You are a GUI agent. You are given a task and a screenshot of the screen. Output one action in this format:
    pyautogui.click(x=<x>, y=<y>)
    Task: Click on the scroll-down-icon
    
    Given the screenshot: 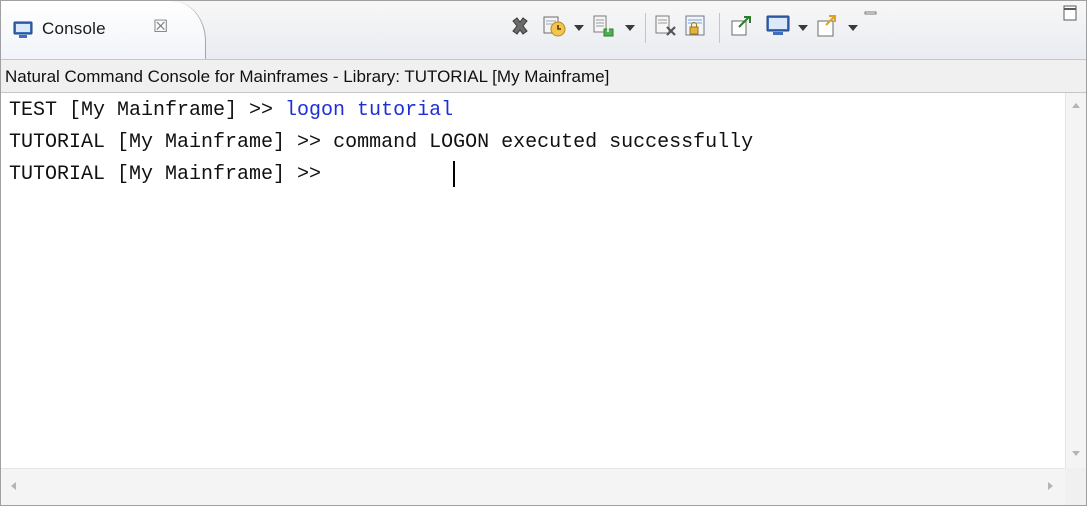 What is the action you would take?
    pyautogui.click(x=1076, y=453)
    